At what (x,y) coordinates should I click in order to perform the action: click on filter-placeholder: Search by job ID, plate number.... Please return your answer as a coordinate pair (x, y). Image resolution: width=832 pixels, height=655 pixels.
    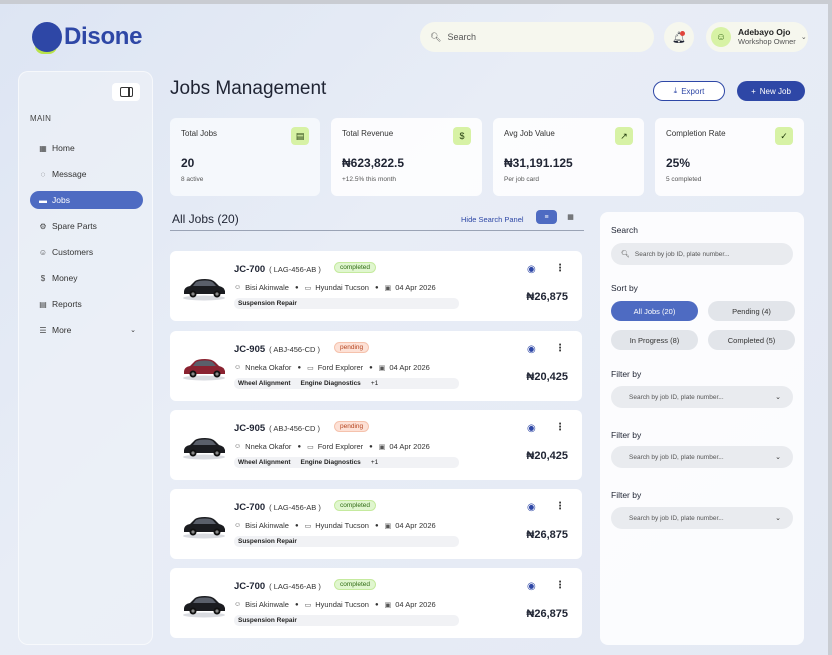
    Looking at the image, I should click on (676, 518).